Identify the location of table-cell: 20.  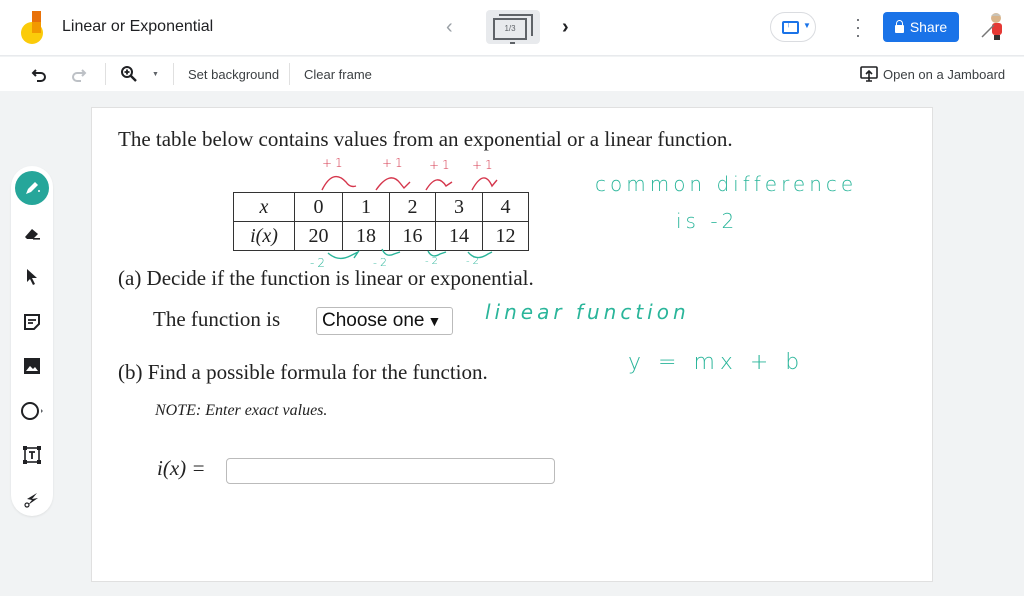
(318, 236).